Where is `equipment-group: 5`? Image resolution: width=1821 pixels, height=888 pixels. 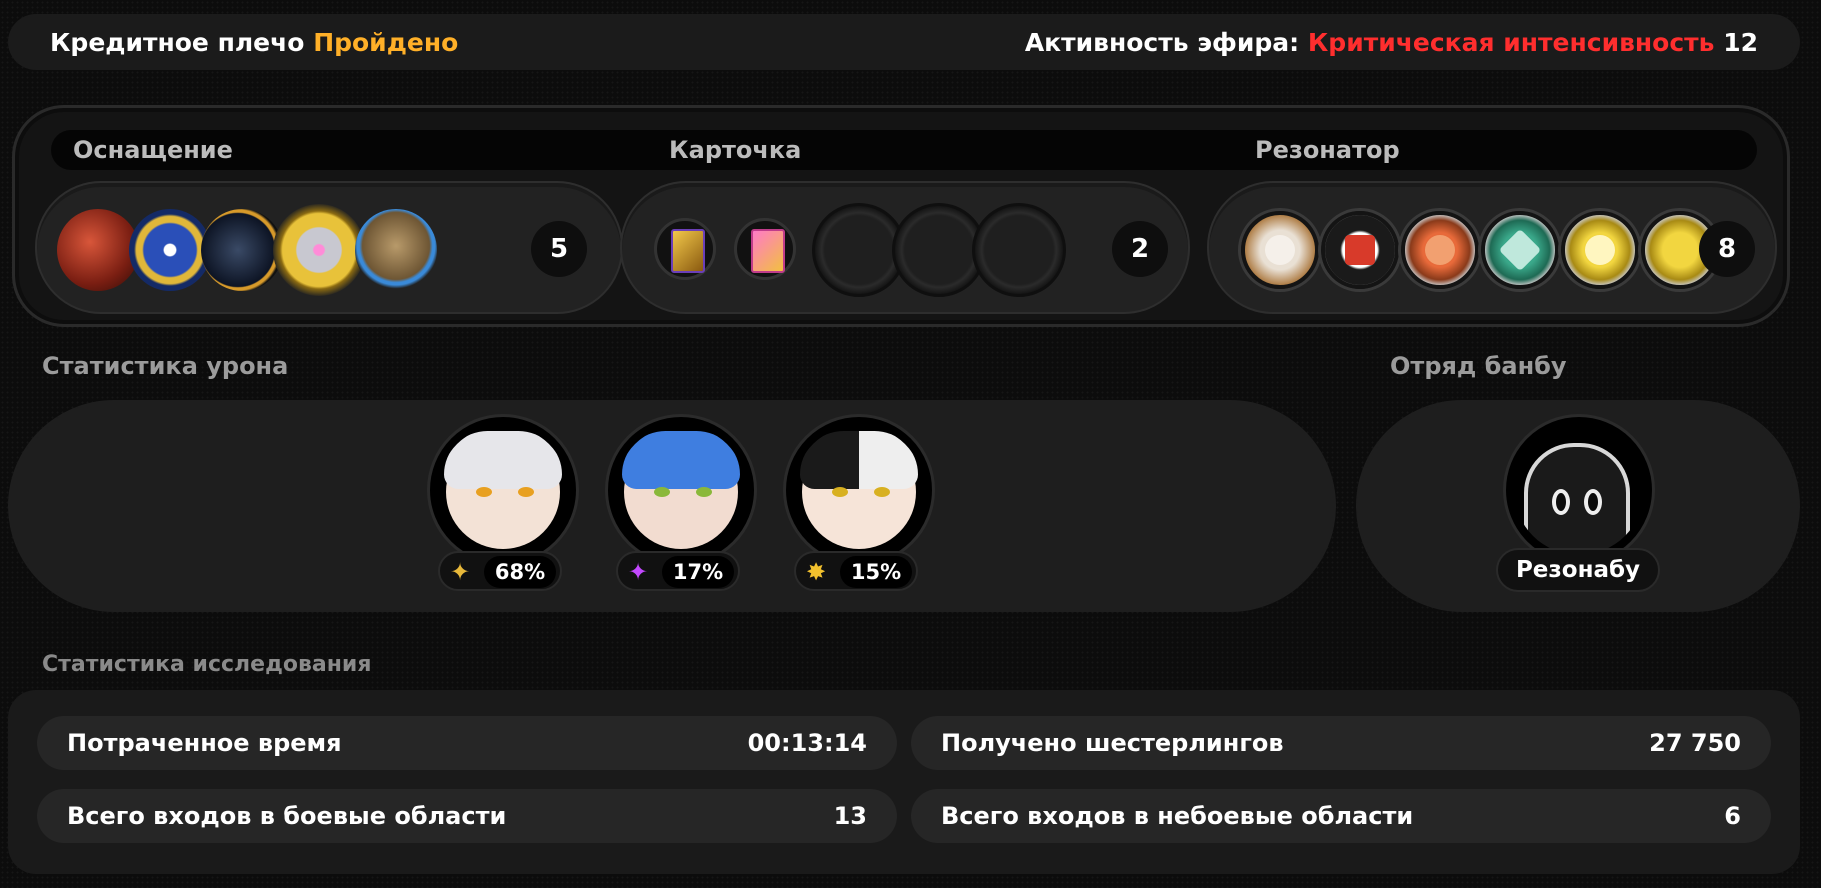
equipment-group: 5 is located at coordinates (329, 247).